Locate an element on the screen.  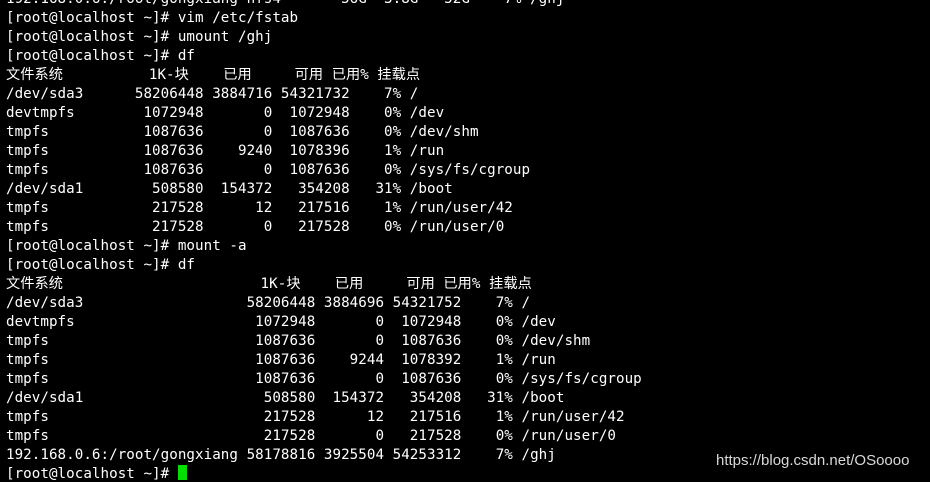
terminal-line: [root@localhost ~]# umount /ghj is located at coordinates (139, 37).